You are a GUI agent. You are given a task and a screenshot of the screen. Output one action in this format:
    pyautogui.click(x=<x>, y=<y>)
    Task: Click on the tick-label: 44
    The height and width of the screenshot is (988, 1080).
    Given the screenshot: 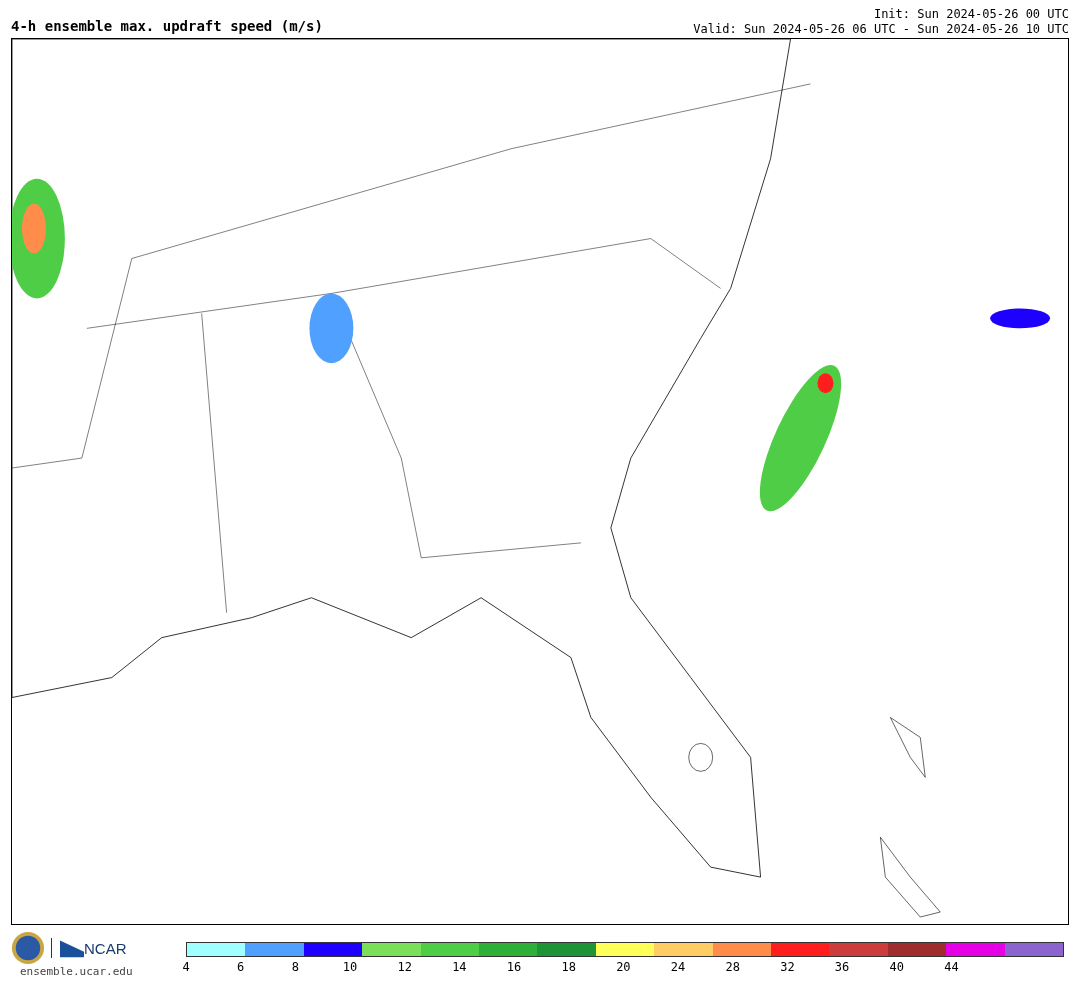 What is the action you would take?
    pyautogui.click(x=951, y=967)
    